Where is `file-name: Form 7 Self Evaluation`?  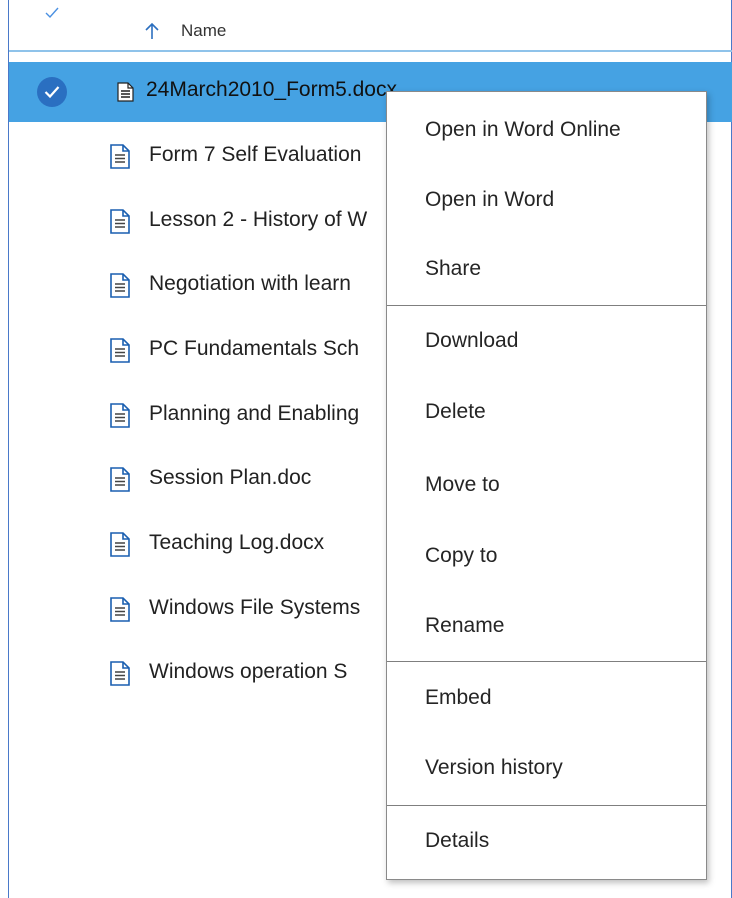 file-name: Form 7 Self Evaluation is located at coordinates (255, 155).